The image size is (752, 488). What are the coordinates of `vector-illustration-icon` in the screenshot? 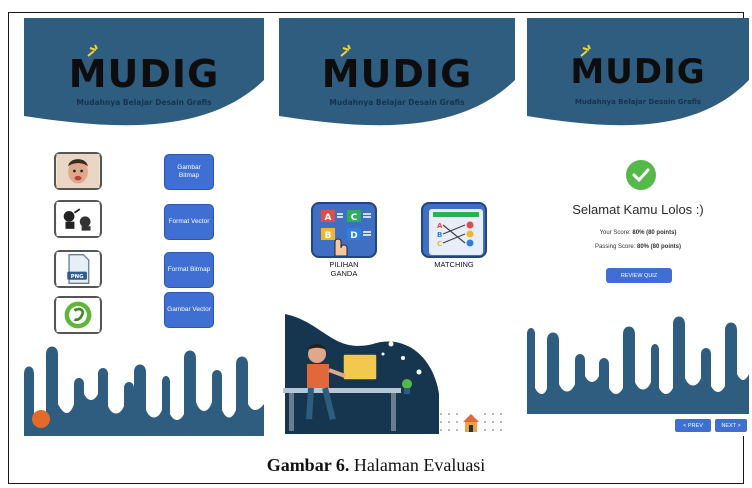 It's located at (78, 219).